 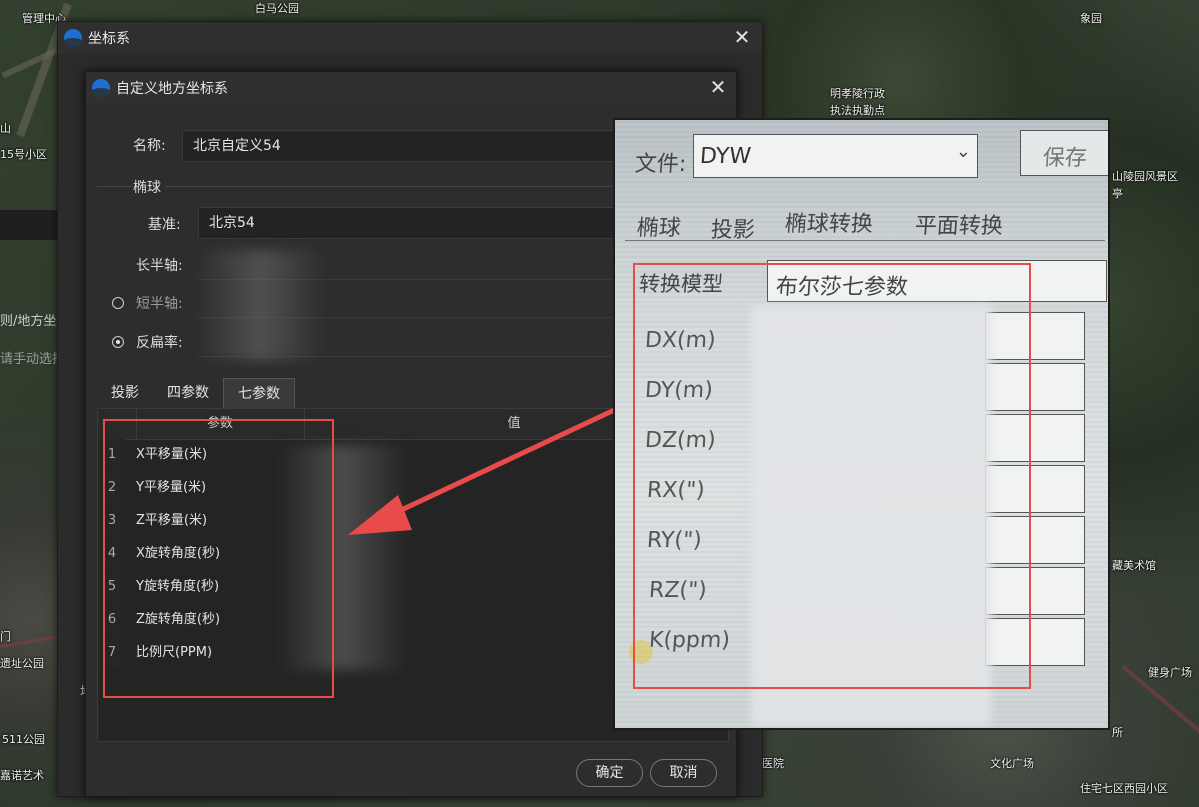 I want to click on map-label: 健身广场, so click(x=1170, y=672).